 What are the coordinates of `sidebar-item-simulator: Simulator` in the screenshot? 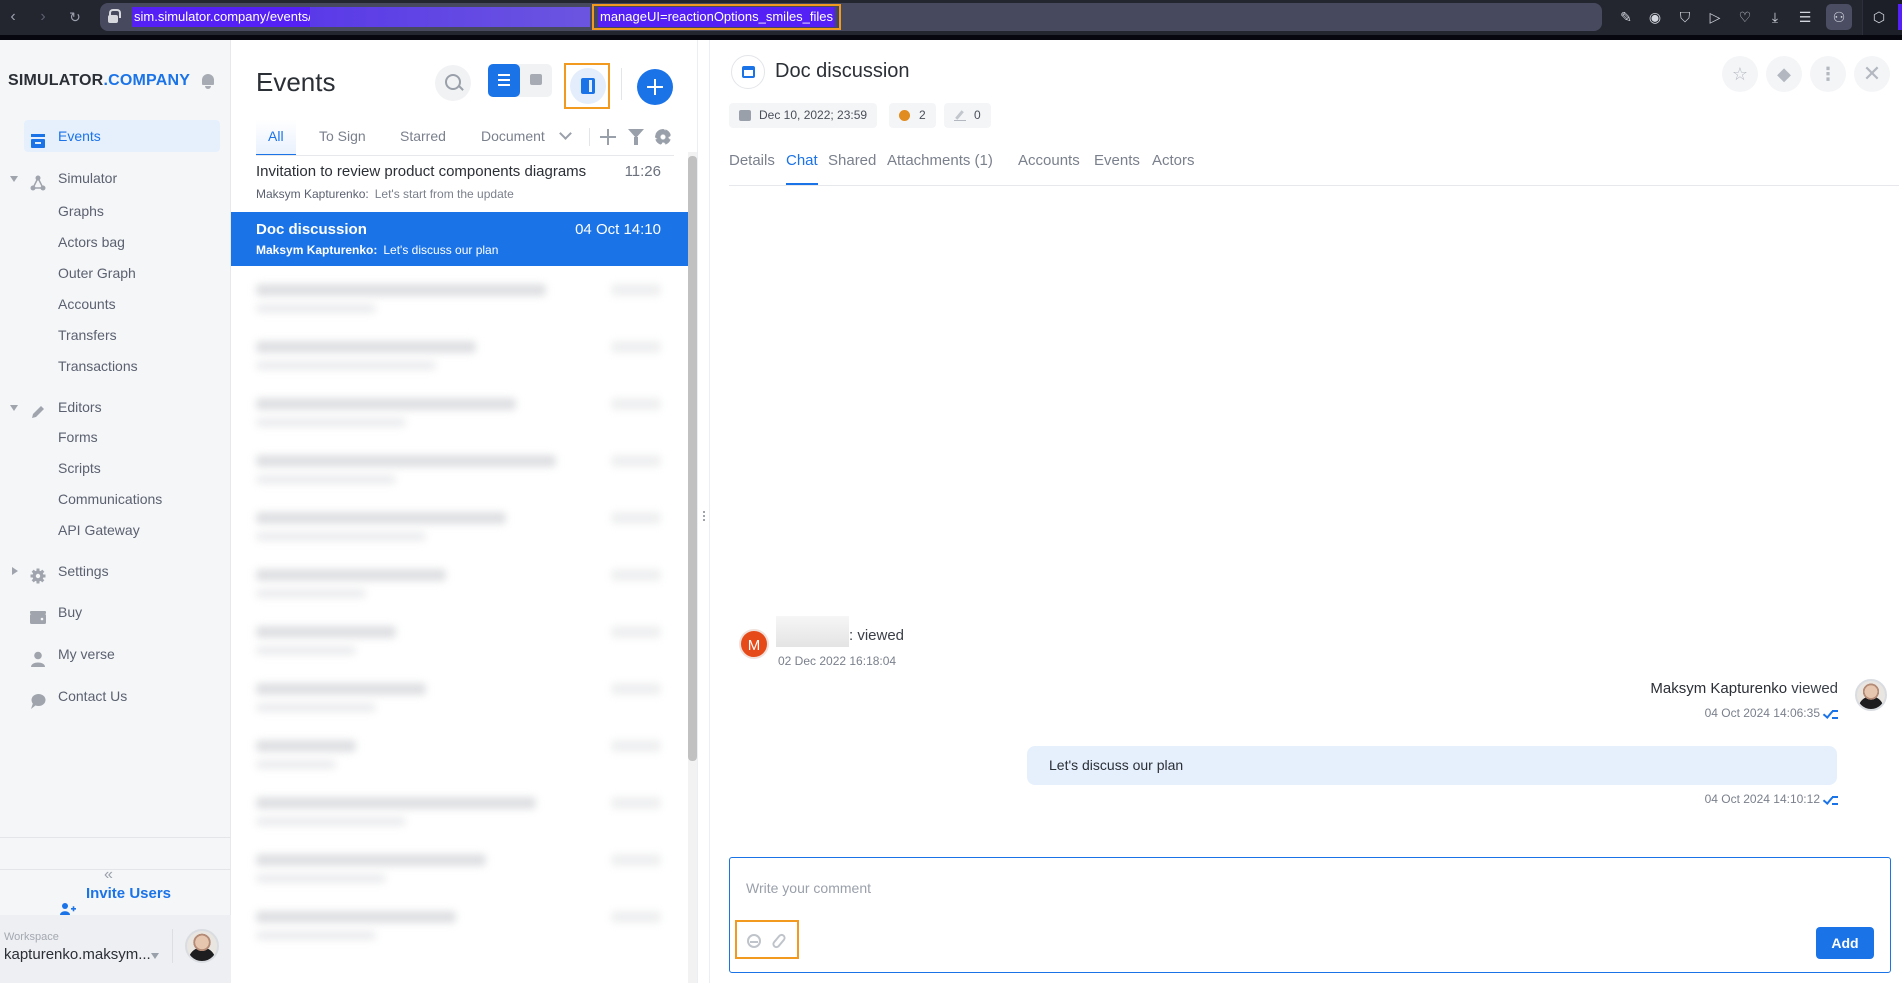 It's located at (122, 178).